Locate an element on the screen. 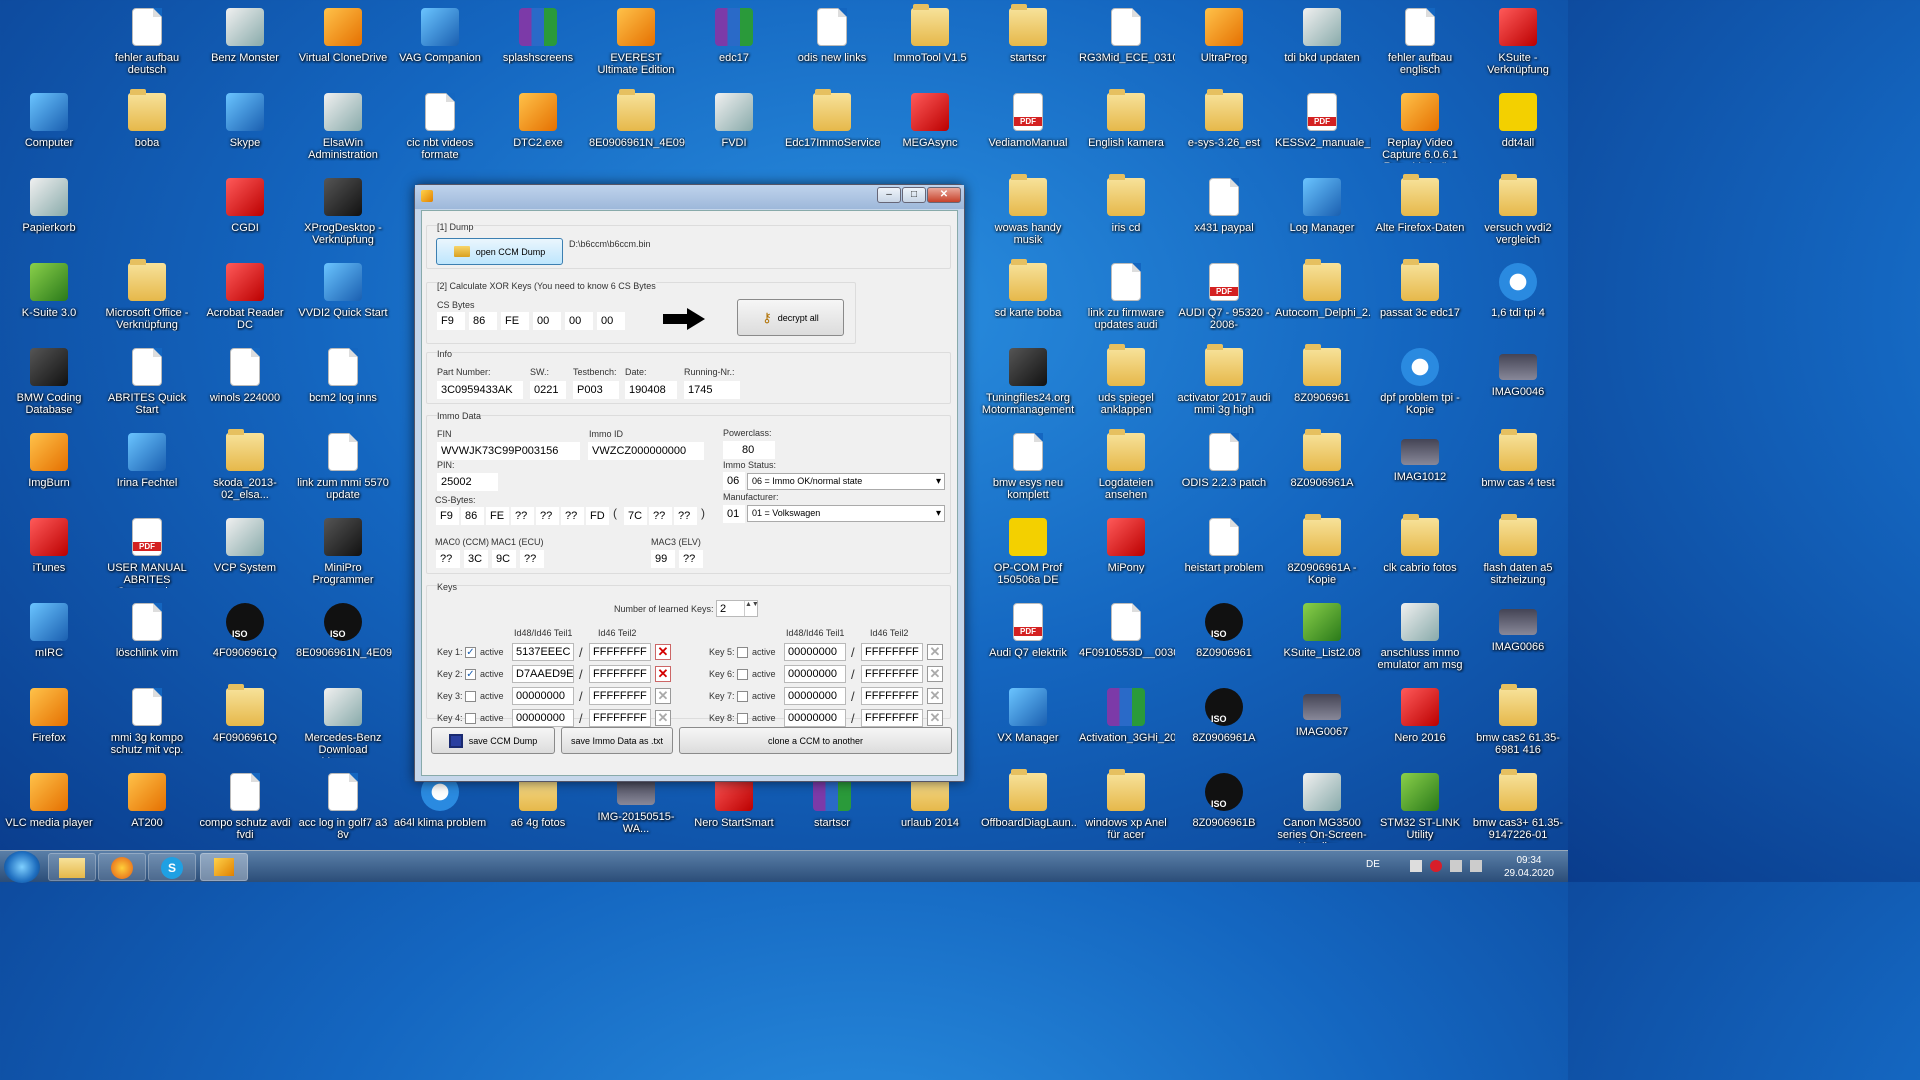  part-number-field: 3C0959433AK is located at coordinates (480, 390).